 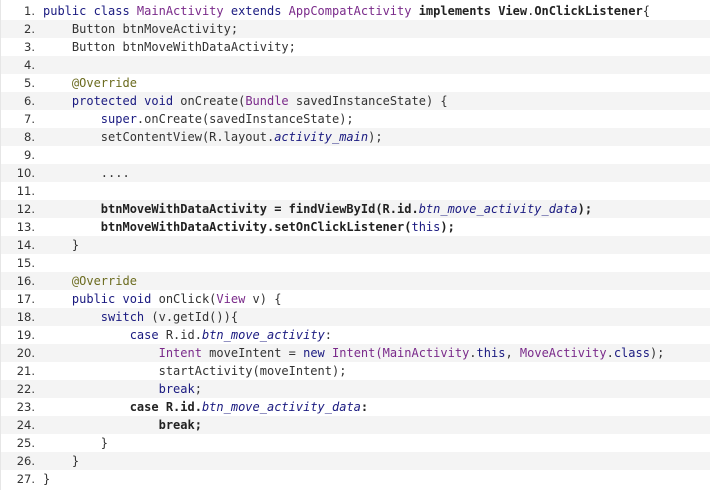 What do you see at coordinates (180, 353) in the screenshot?
I see `code-token: Intent` at bounding box center [180, 353].